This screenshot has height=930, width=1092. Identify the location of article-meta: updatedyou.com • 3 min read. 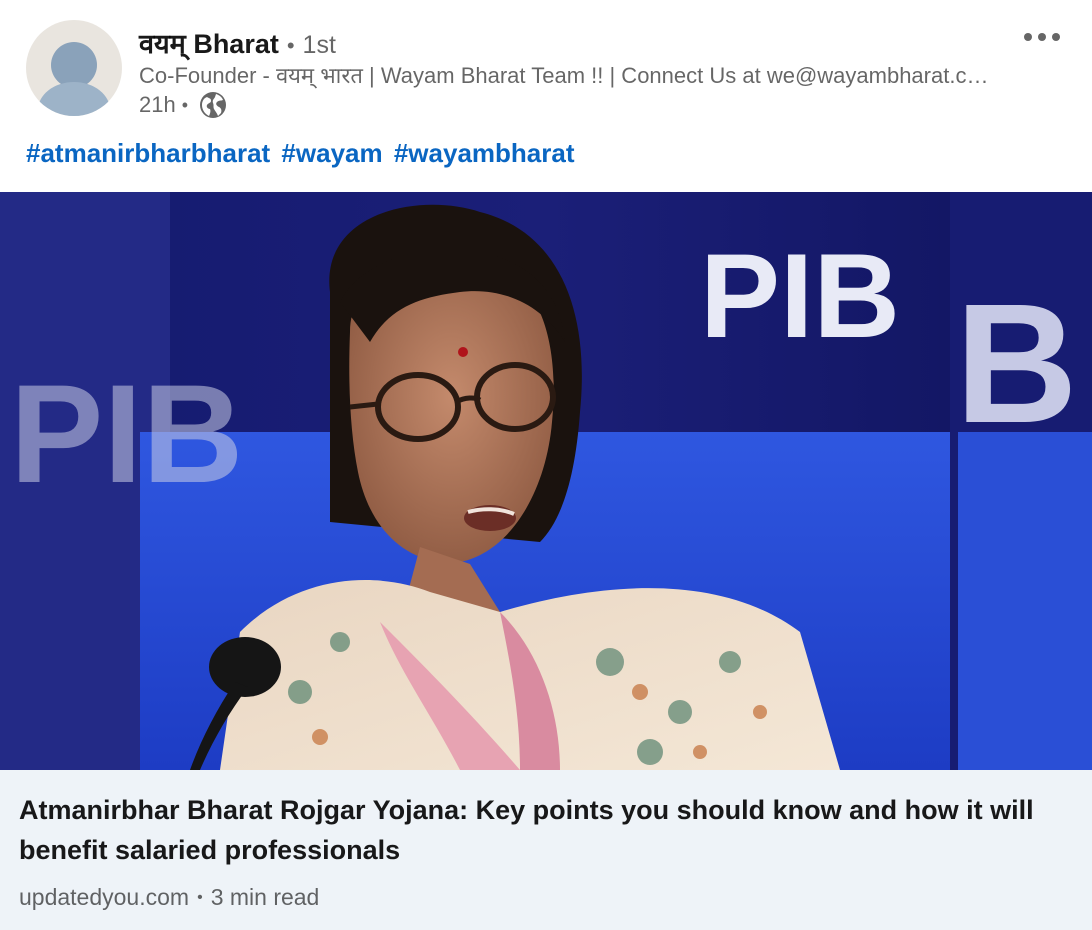
(169, 897).